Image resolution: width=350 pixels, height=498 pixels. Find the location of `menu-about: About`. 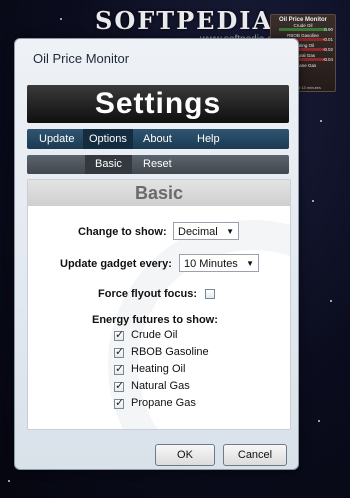

menu-about: About is located at coordinates (157, 139).